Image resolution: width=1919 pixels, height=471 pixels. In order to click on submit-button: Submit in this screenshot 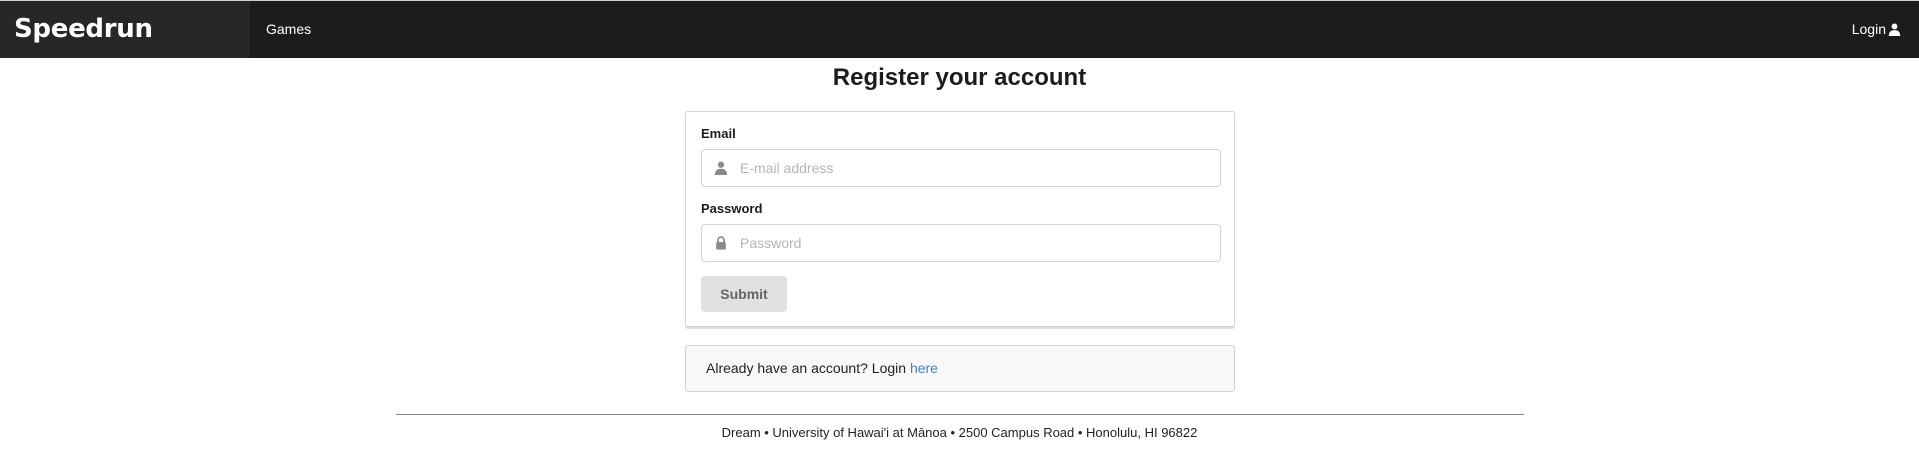, I will do `click(744, 294)`.